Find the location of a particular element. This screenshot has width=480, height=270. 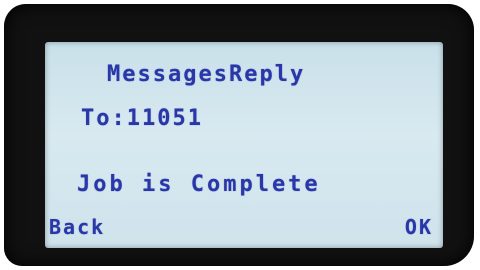

ok-softkey: OK is located at coordinates (419, 227).